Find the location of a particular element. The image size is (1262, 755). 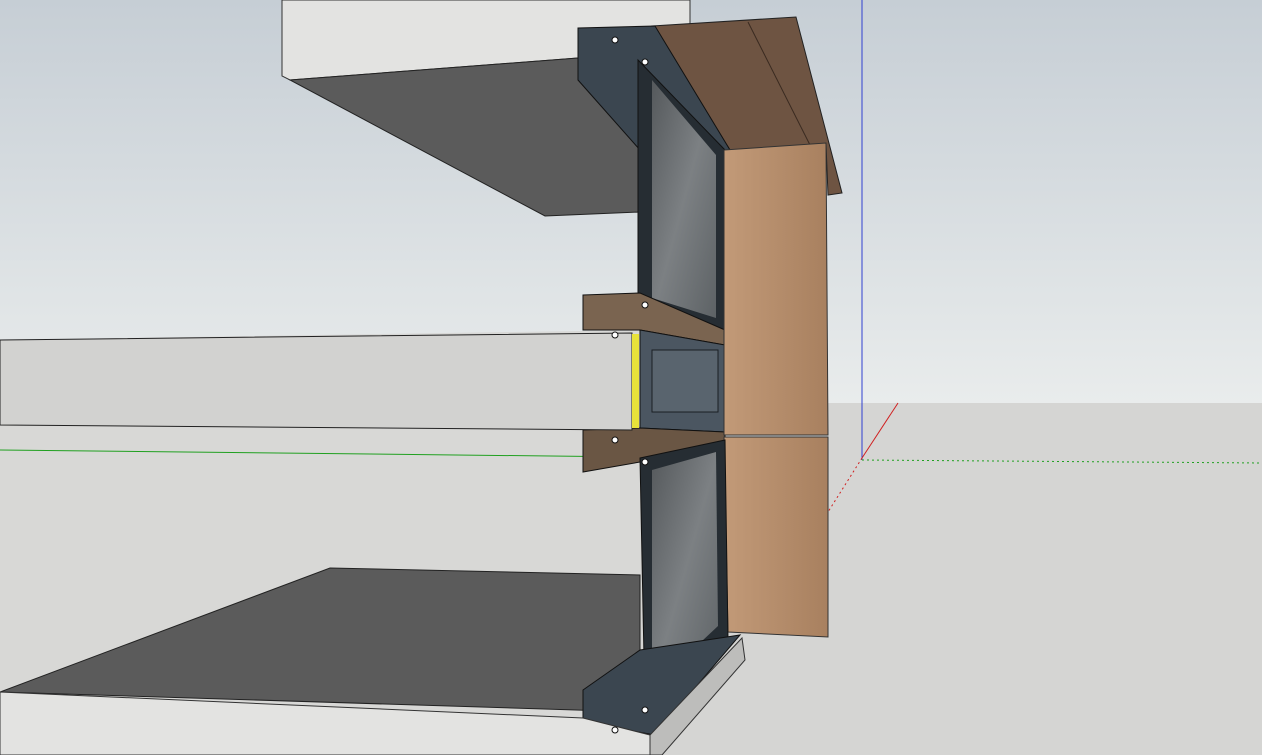

middle-slab-face is located at coordinates (316, 381).